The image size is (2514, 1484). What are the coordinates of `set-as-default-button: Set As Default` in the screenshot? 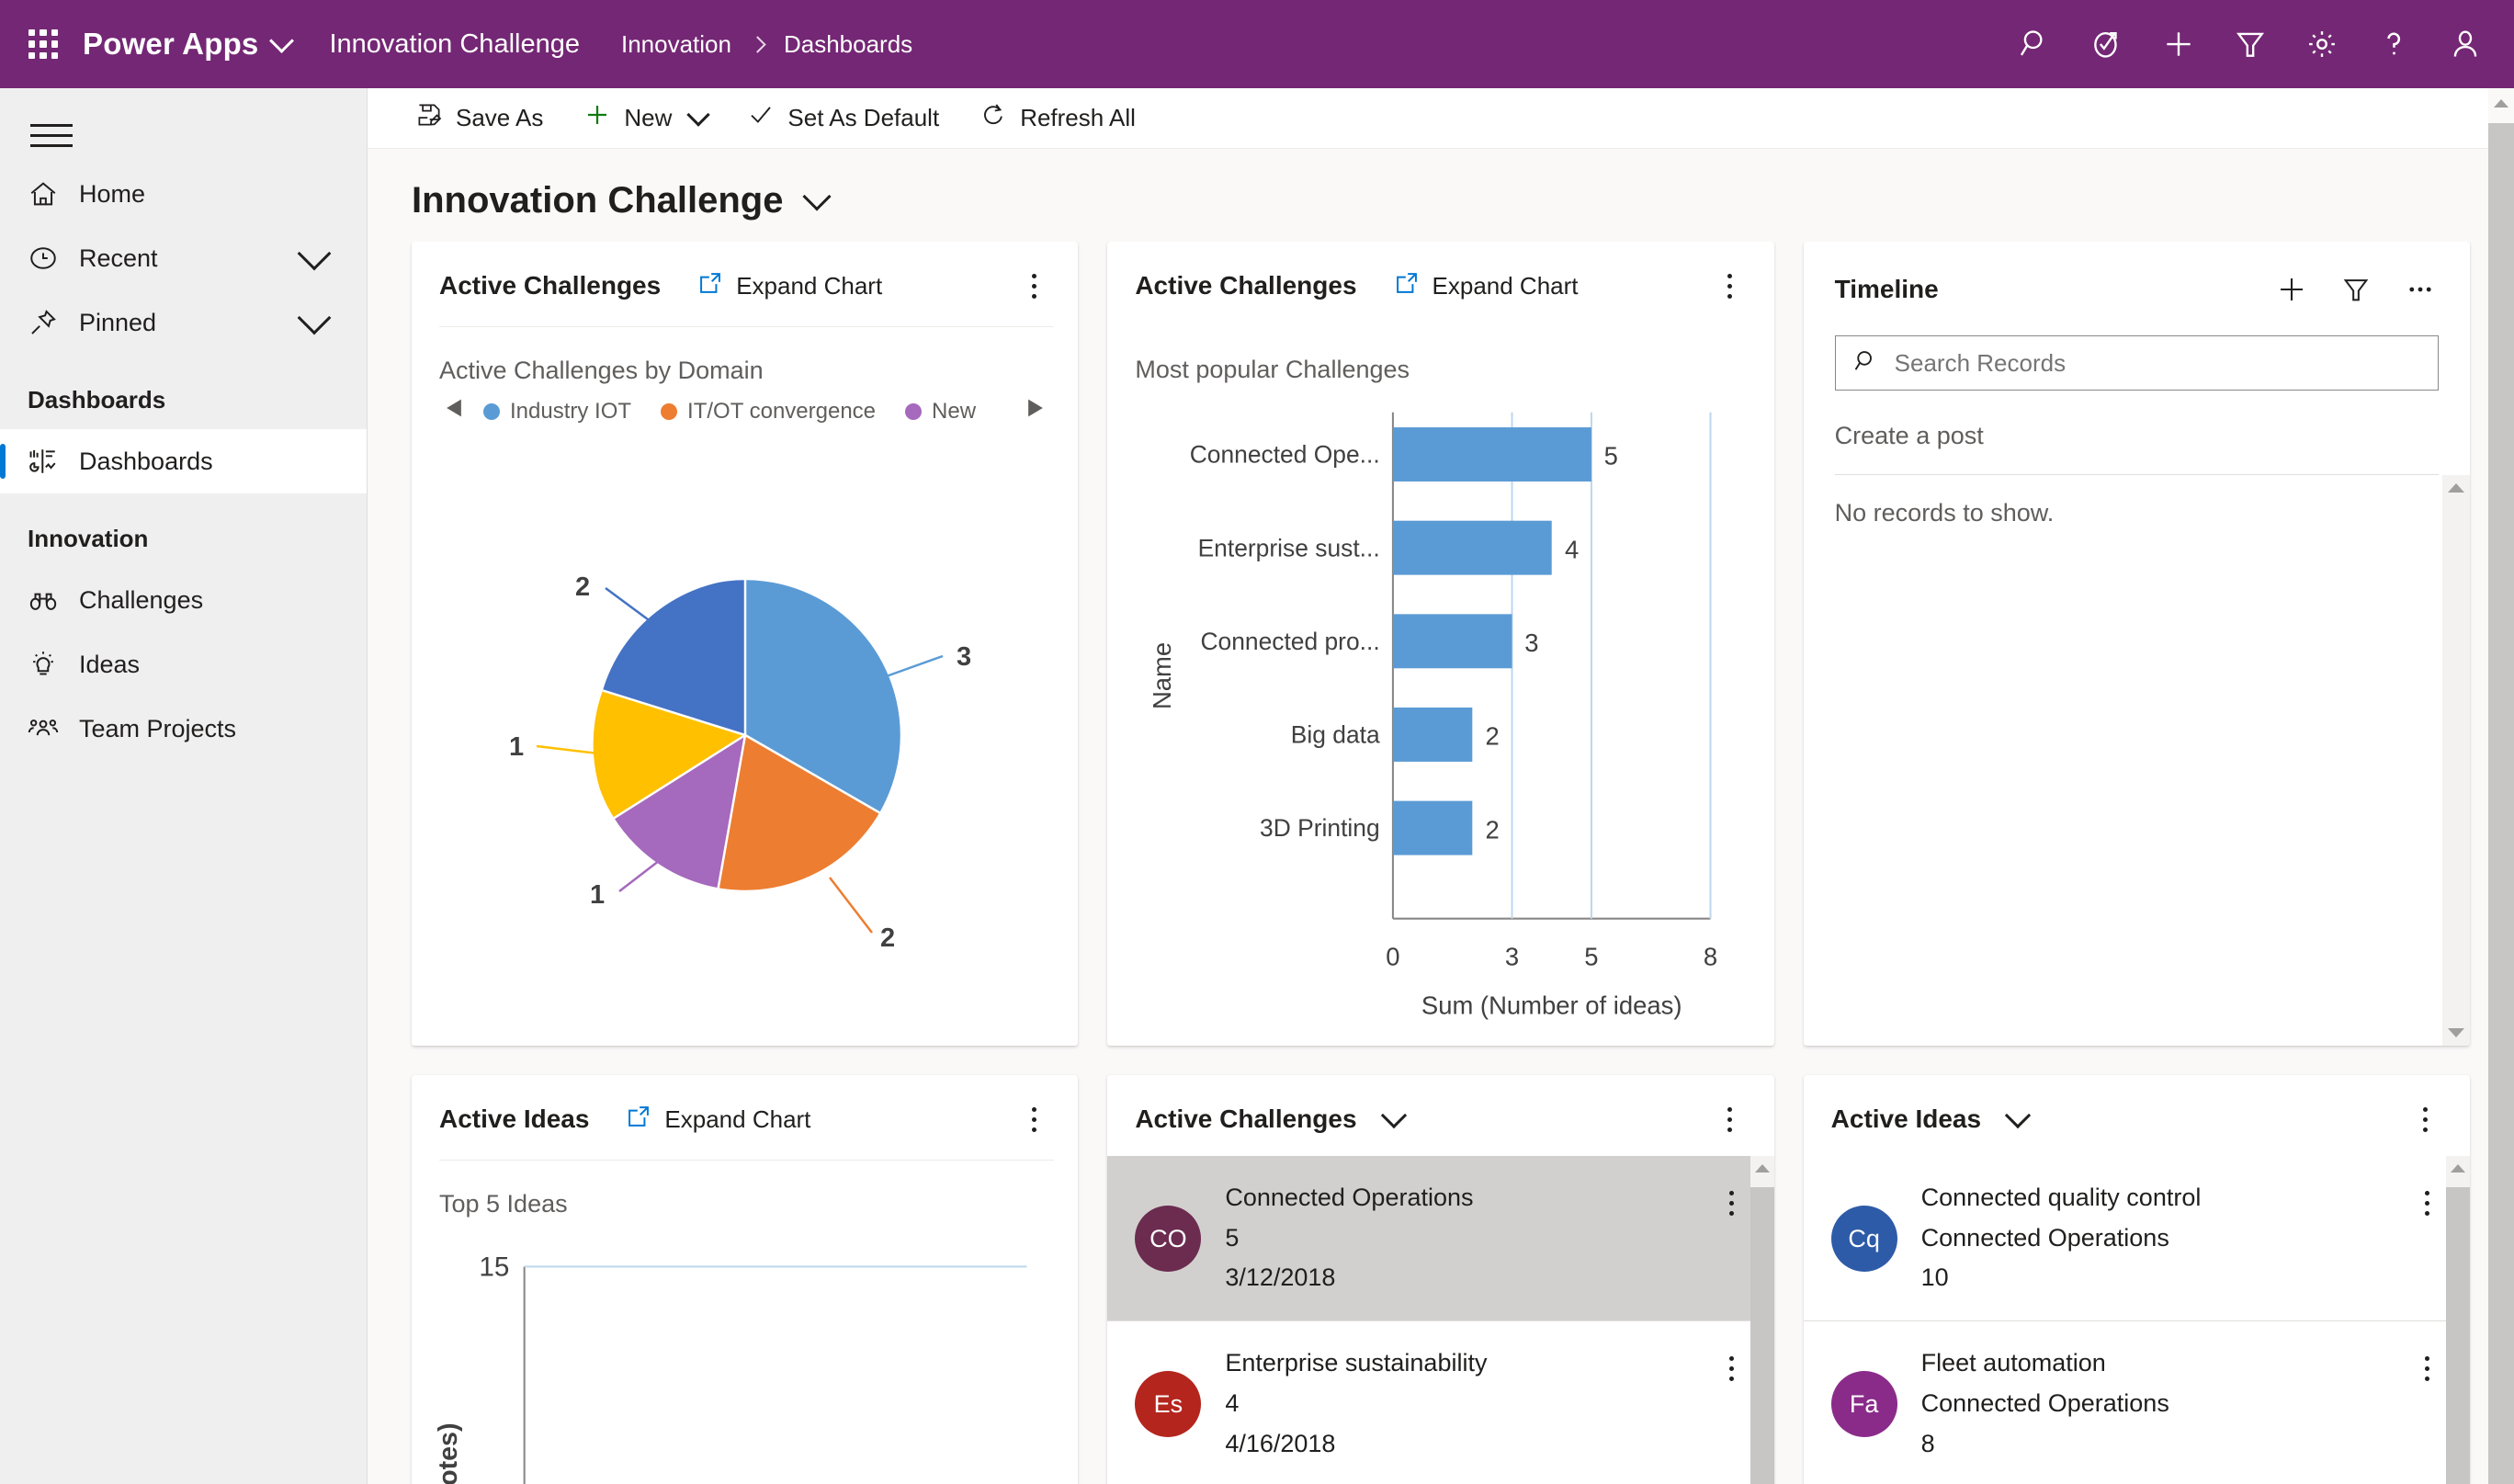 It's located at (843, 118).